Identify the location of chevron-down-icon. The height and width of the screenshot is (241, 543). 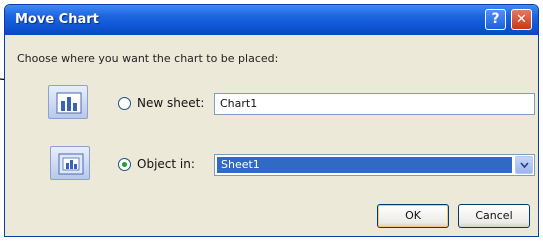
(524, 165).